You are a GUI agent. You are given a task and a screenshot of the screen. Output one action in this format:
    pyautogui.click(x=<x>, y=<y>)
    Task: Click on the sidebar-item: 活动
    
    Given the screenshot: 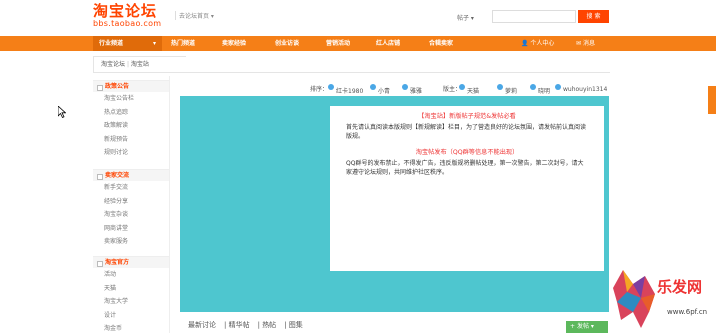 What is the action you would take?
    pyautogui.click(x=131, y=275)
    